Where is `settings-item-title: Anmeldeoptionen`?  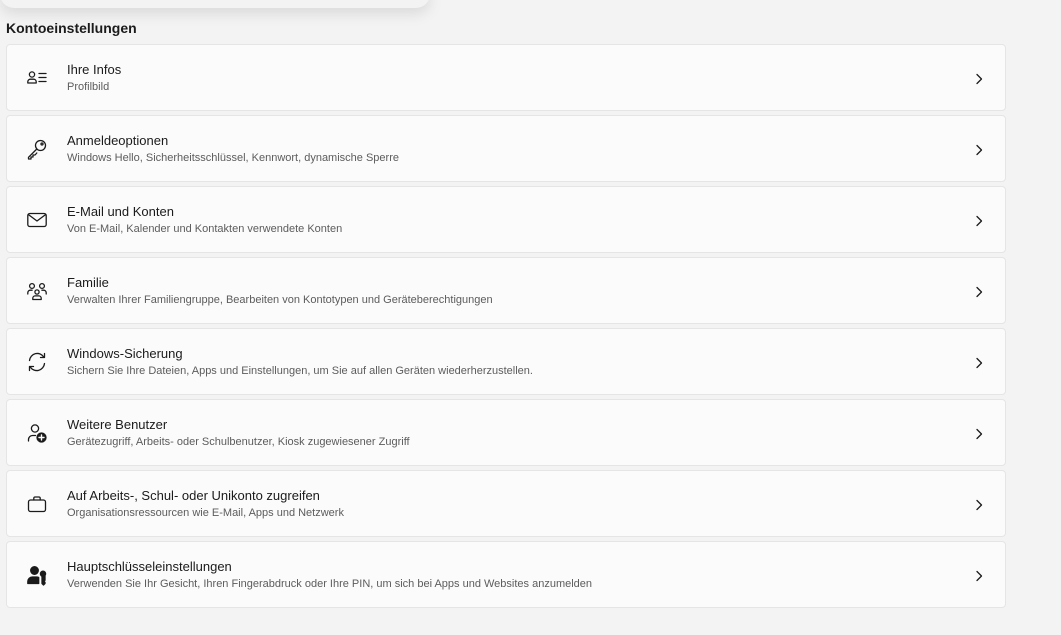 settings-item-title: Anmeldeoptionen is located at coordinates (118, 140).